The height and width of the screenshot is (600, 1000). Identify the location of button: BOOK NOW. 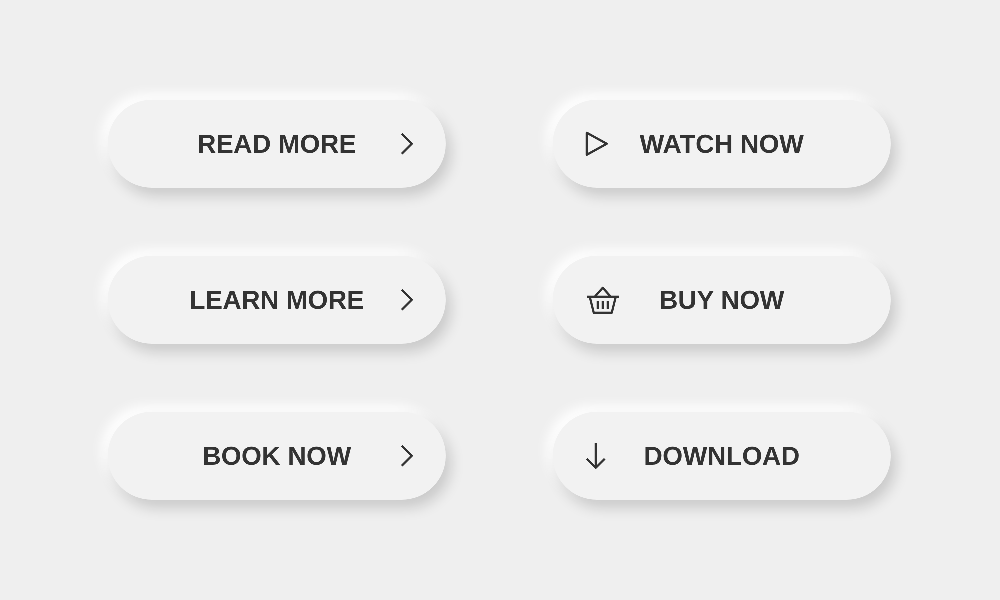
(277, 456).